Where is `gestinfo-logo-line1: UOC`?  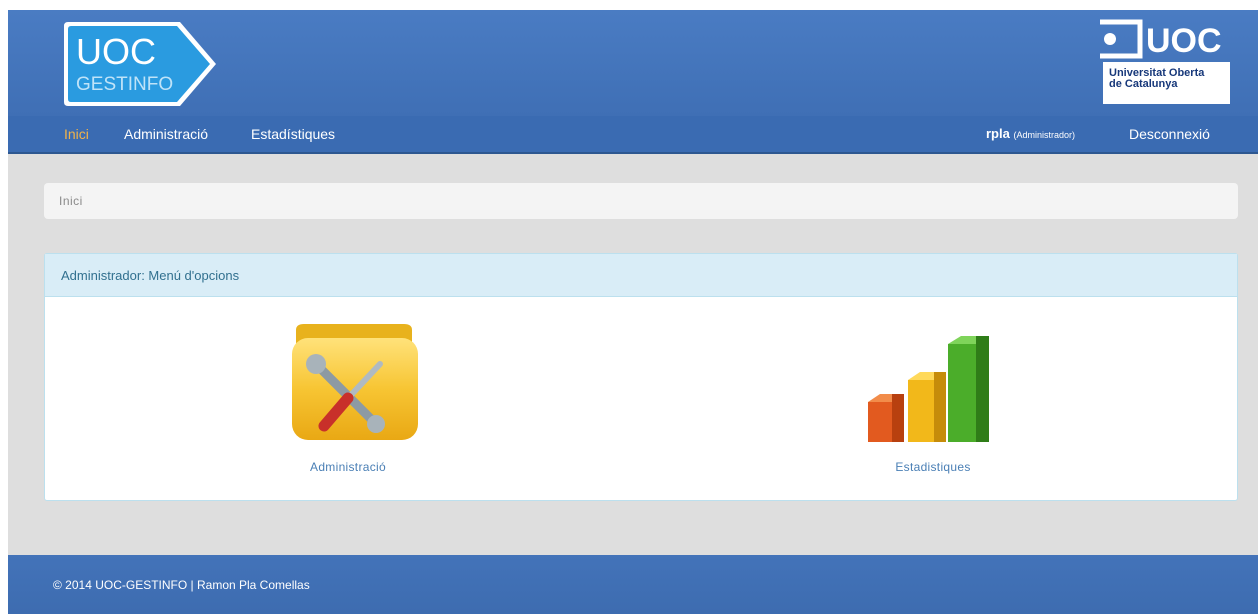
gestinfo-logo-line1: UOC is located at coordinates (116, 51).